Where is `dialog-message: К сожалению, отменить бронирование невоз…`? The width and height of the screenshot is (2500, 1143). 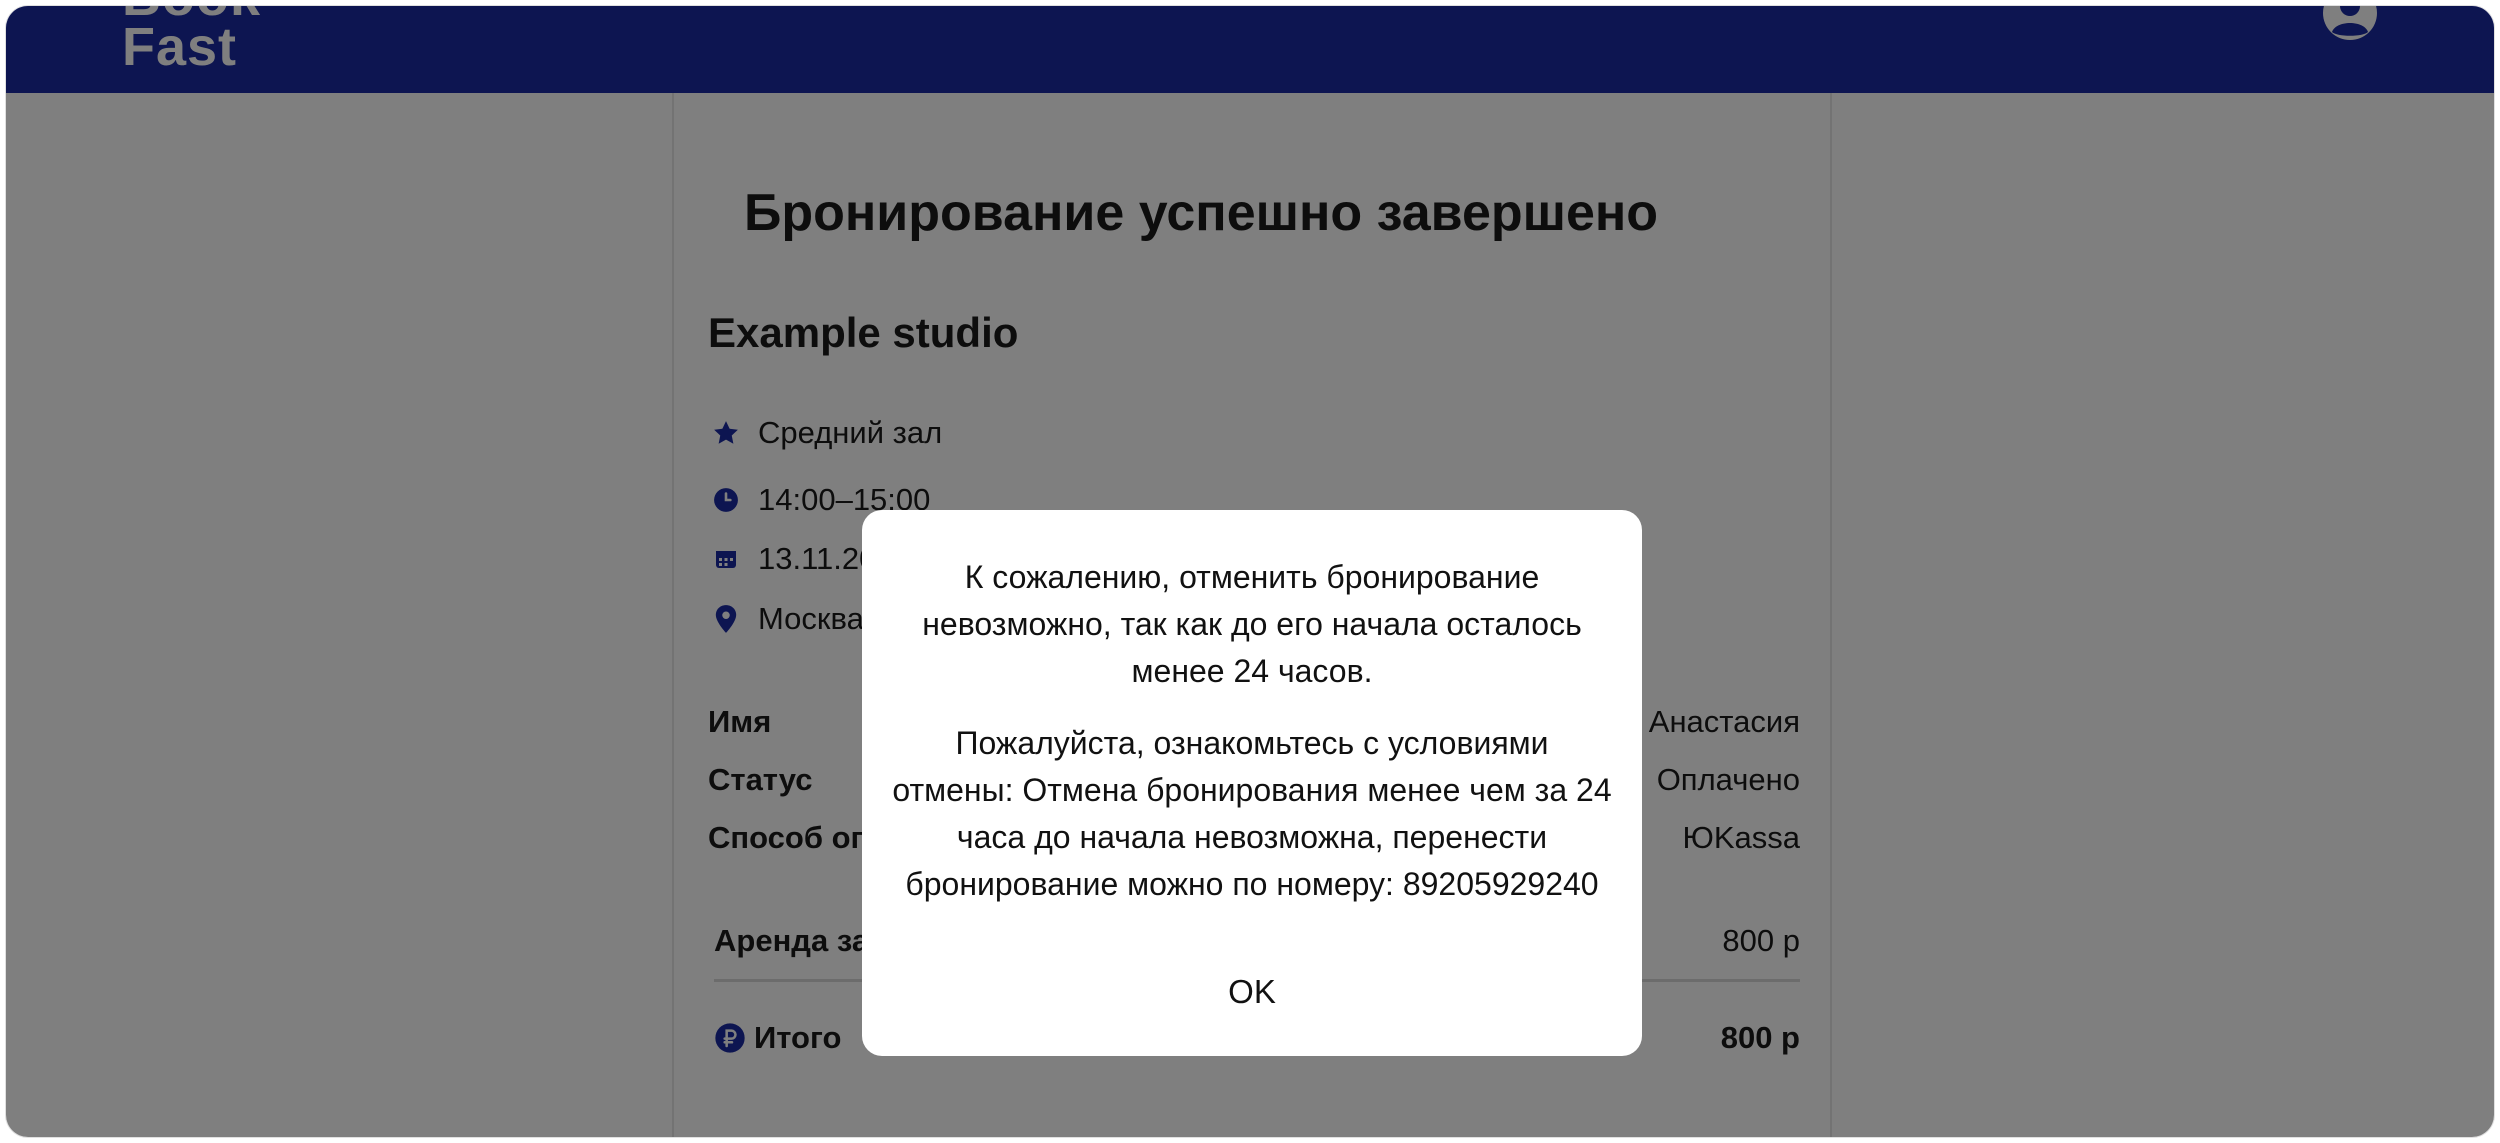 dialog-message: К сожалению, отменить бронирование невоз… is located at coordinates (1252, 624).